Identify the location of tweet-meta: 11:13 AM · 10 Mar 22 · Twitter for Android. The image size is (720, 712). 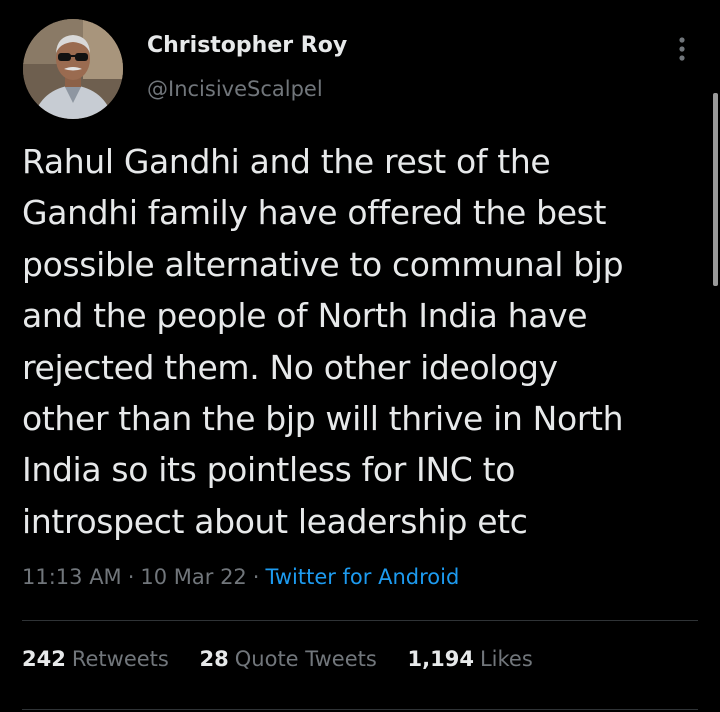
(240, 577).